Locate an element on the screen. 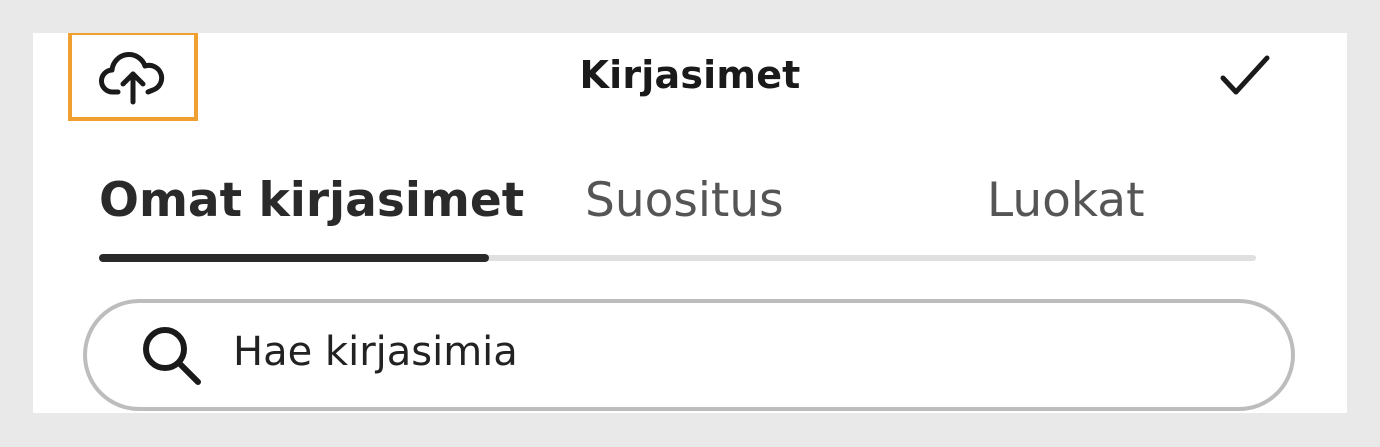  done-button is located at coordinates (1245, 76).